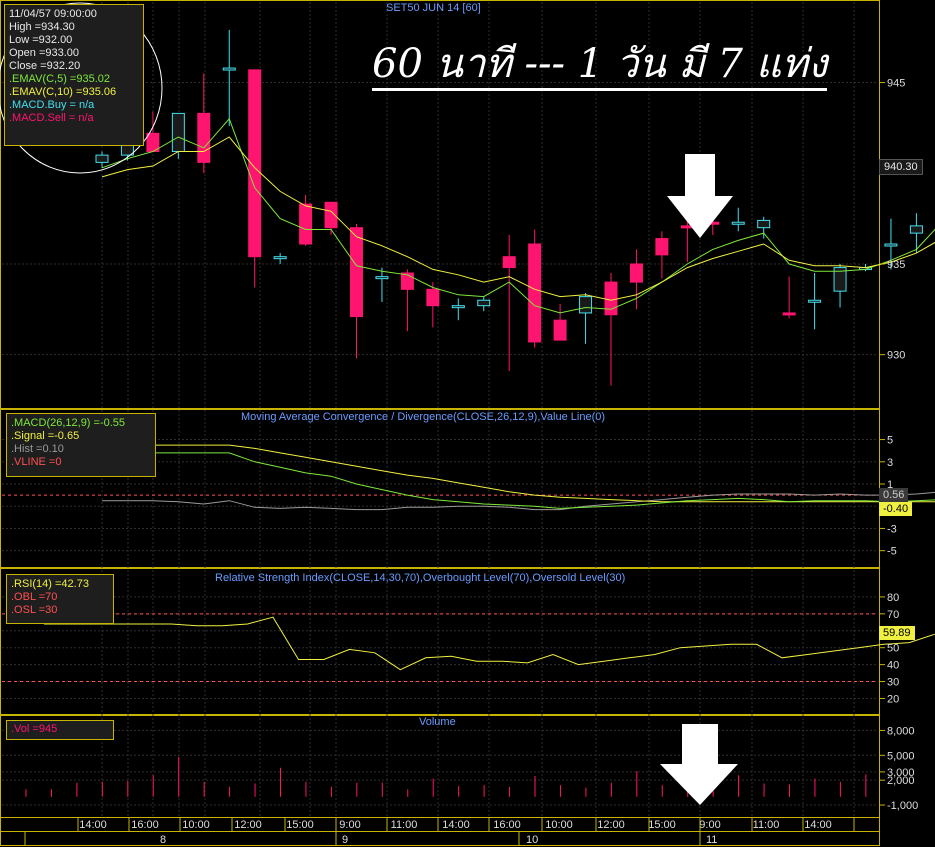  I want to click on info-rsi: .RSI(14) =42.73, so click(50, 584).